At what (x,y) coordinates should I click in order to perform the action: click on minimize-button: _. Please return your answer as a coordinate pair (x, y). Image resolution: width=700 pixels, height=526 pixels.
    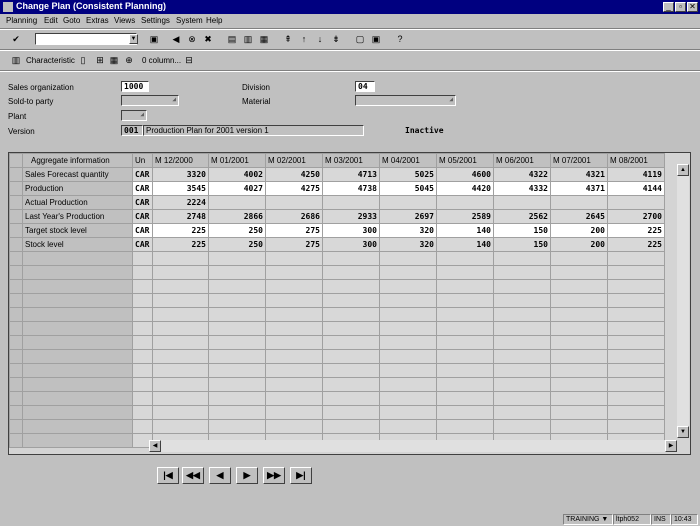
    Looking at the image, I should click on (668, 7).